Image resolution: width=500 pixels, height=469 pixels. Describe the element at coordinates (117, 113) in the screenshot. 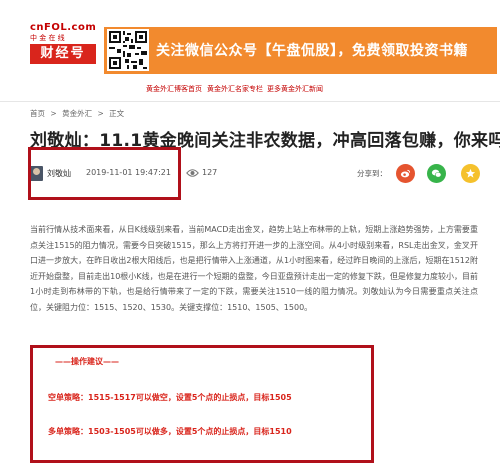

I see `breadcrumb-current: 正文` at that location.